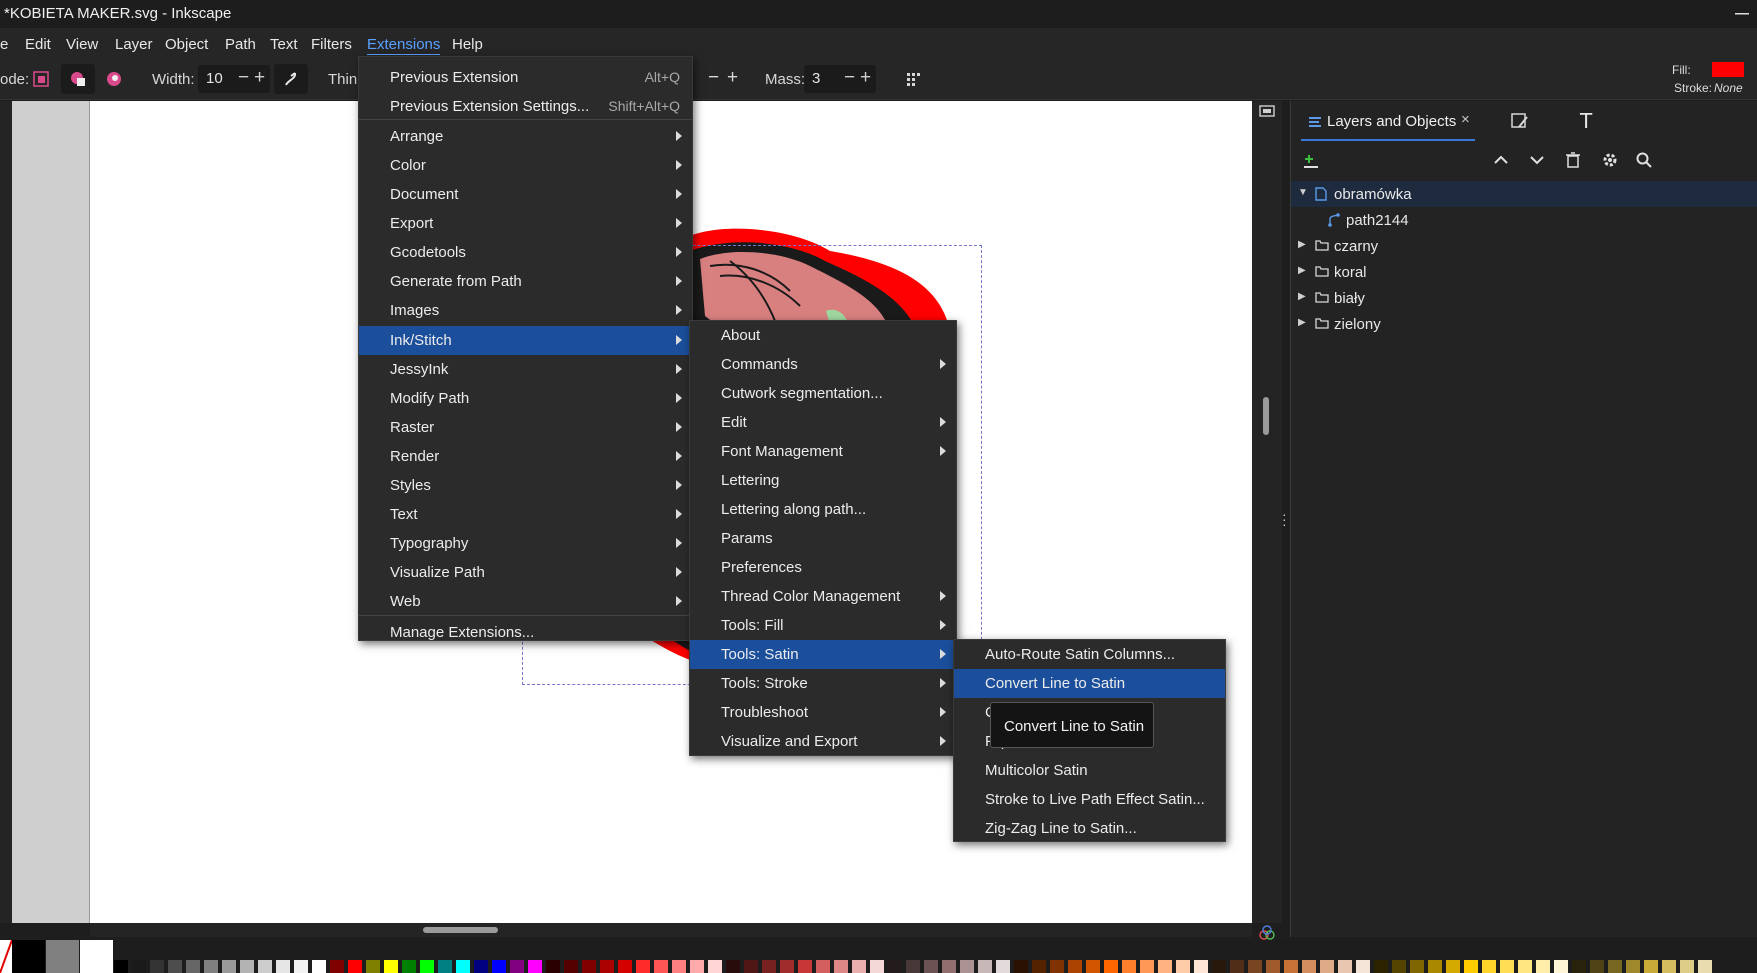  I want to click on pressure-toggle, so click(291, 79).